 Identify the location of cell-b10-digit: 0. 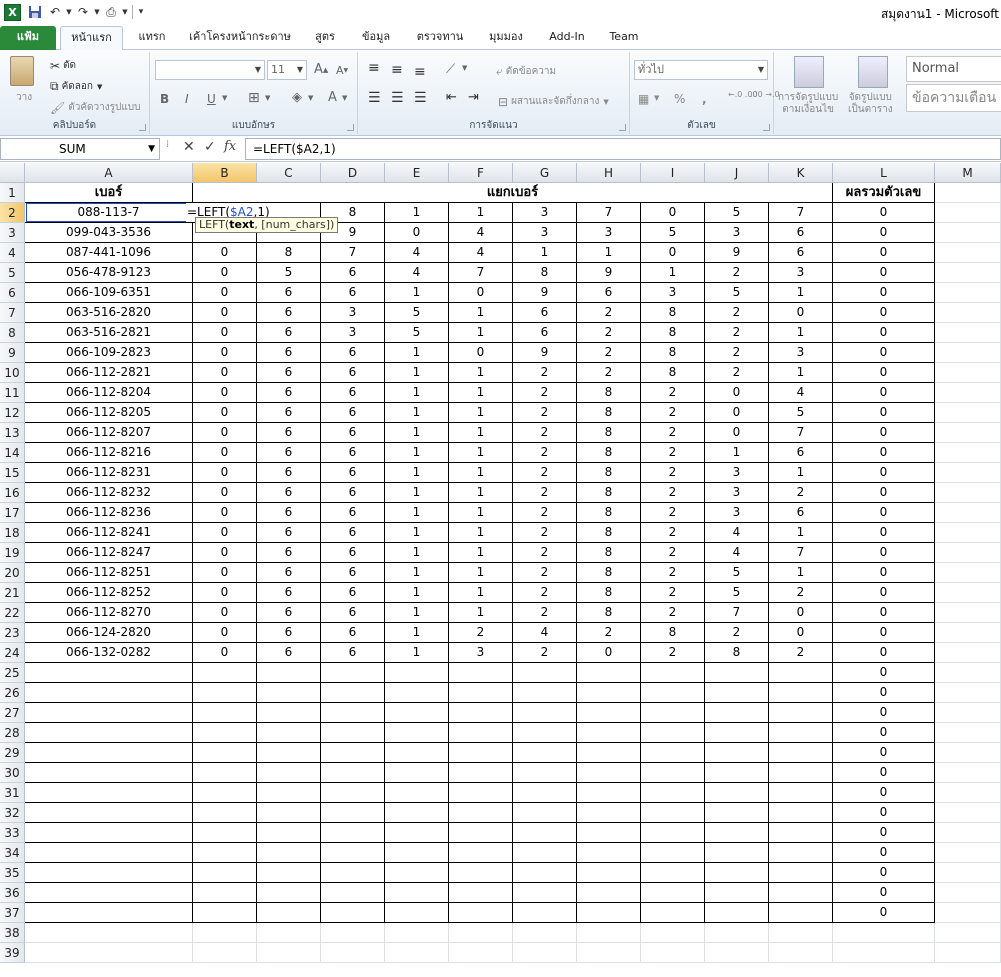
(225, 373).